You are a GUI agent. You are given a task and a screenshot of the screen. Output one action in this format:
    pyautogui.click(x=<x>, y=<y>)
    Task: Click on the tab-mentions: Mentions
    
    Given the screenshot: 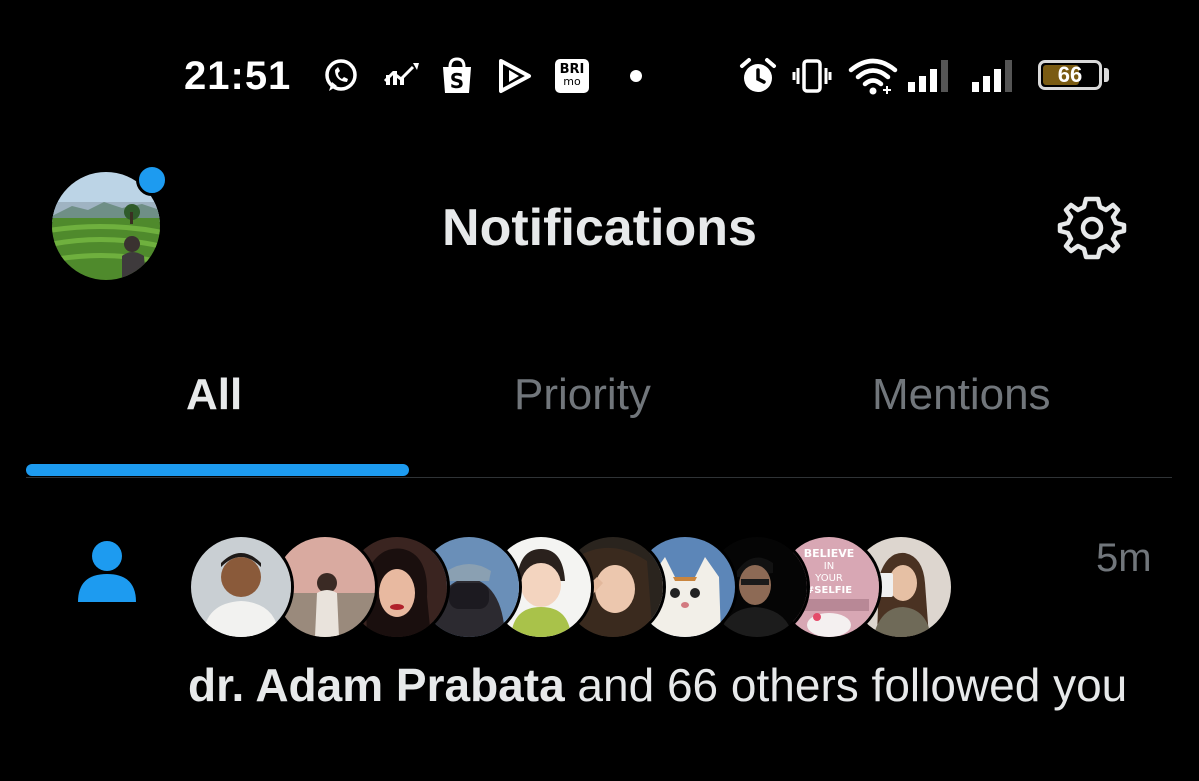 What is the action you would take?
    pyautogui.click(x=961, y=395)
    